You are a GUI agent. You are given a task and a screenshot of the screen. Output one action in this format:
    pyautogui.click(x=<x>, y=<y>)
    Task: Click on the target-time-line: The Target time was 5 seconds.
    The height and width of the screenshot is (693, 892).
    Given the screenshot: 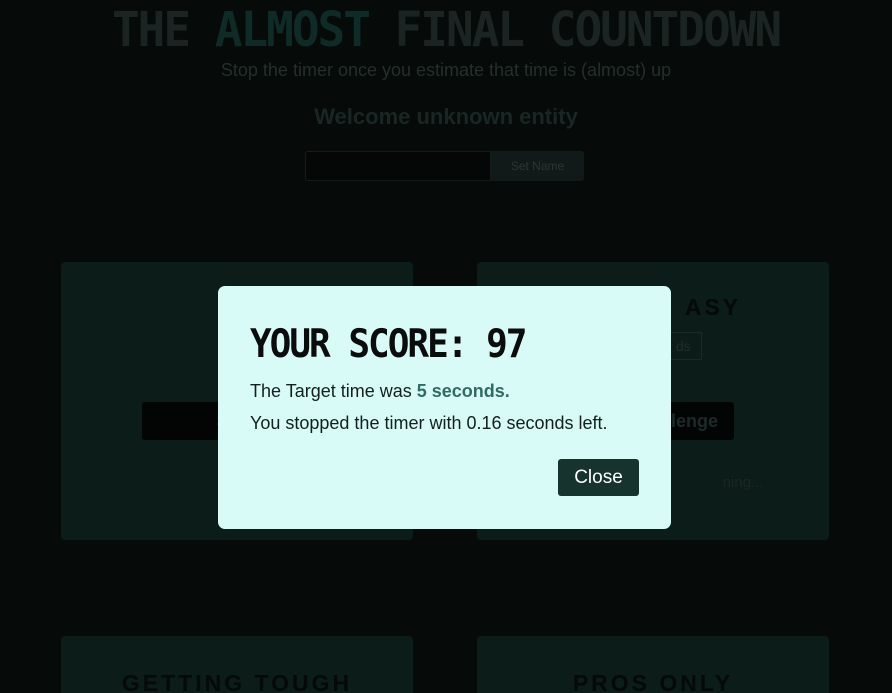 What is the action you would take?
    pyautogui.click(x=380, y=391)
    